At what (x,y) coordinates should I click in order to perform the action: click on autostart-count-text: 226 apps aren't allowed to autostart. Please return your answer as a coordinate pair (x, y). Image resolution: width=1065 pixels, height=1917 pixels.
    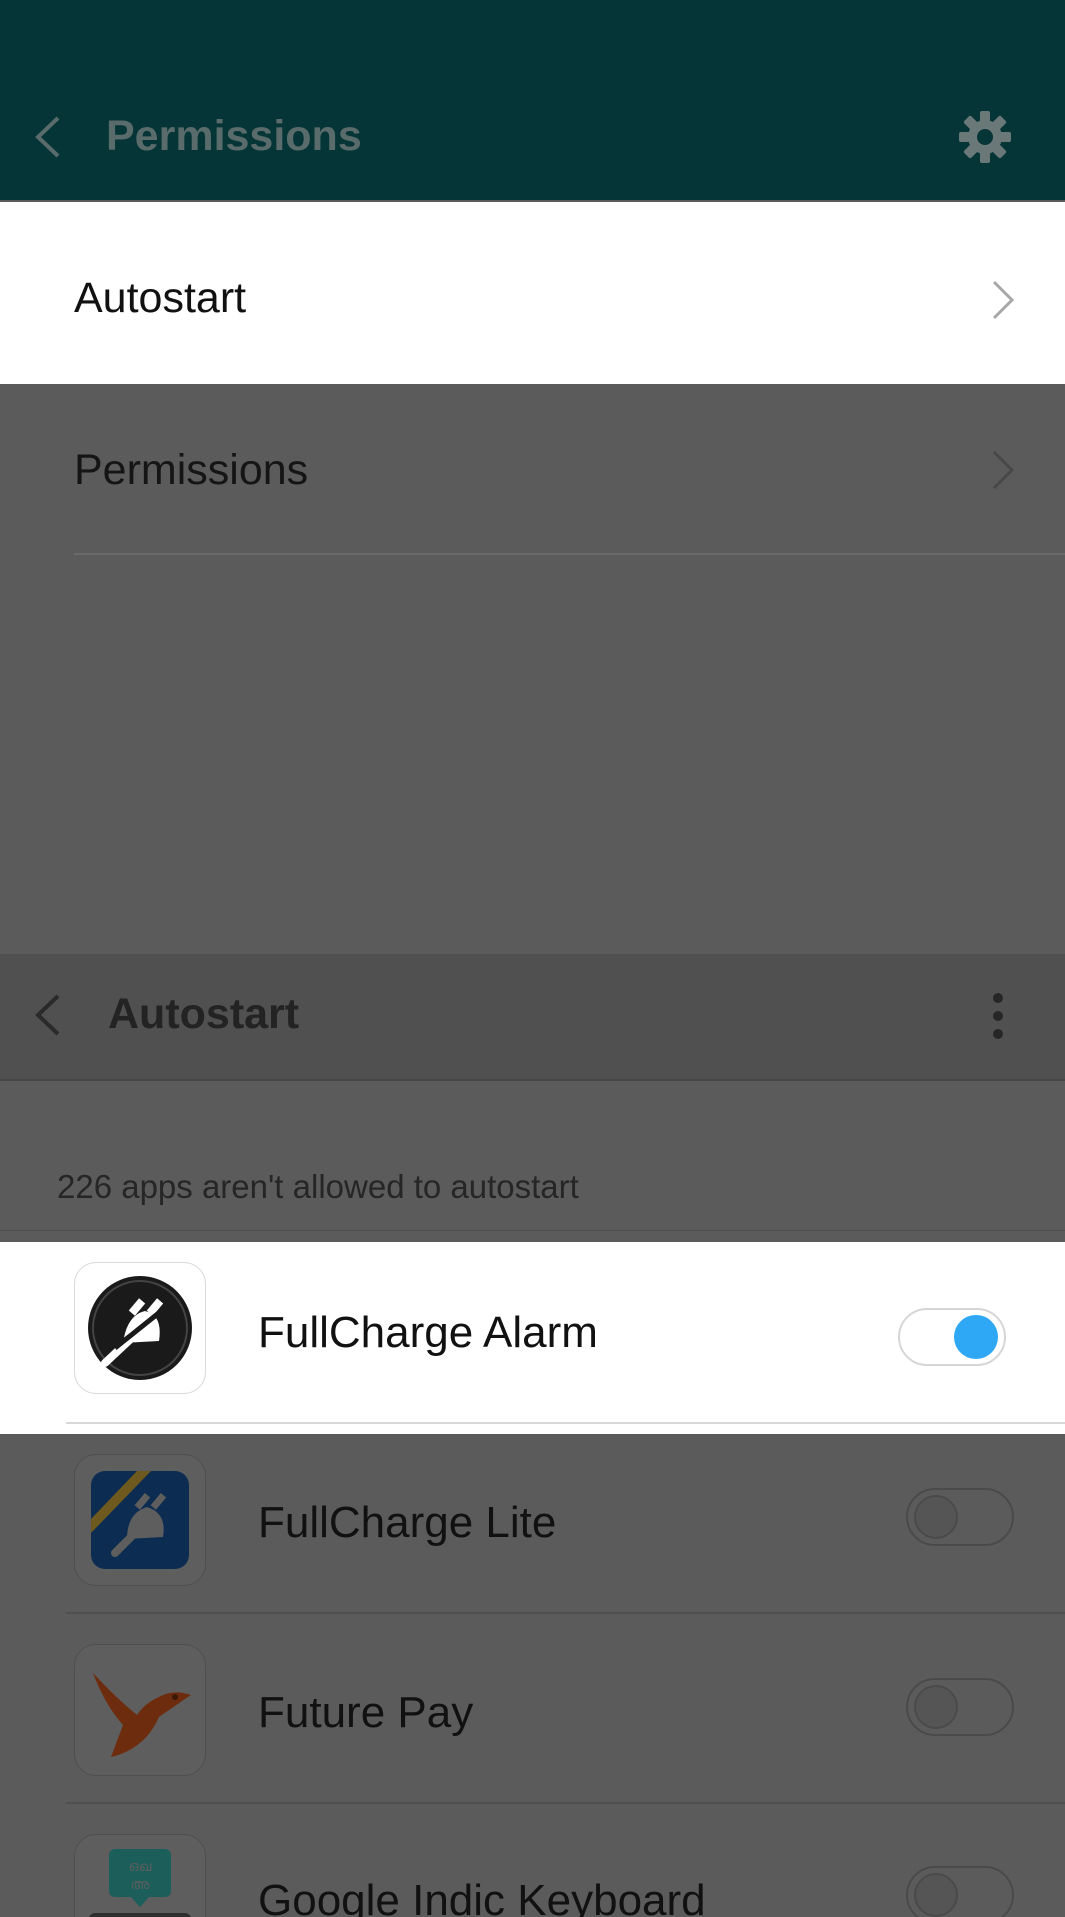
    Looking at the image, I should click on (318, 1186).